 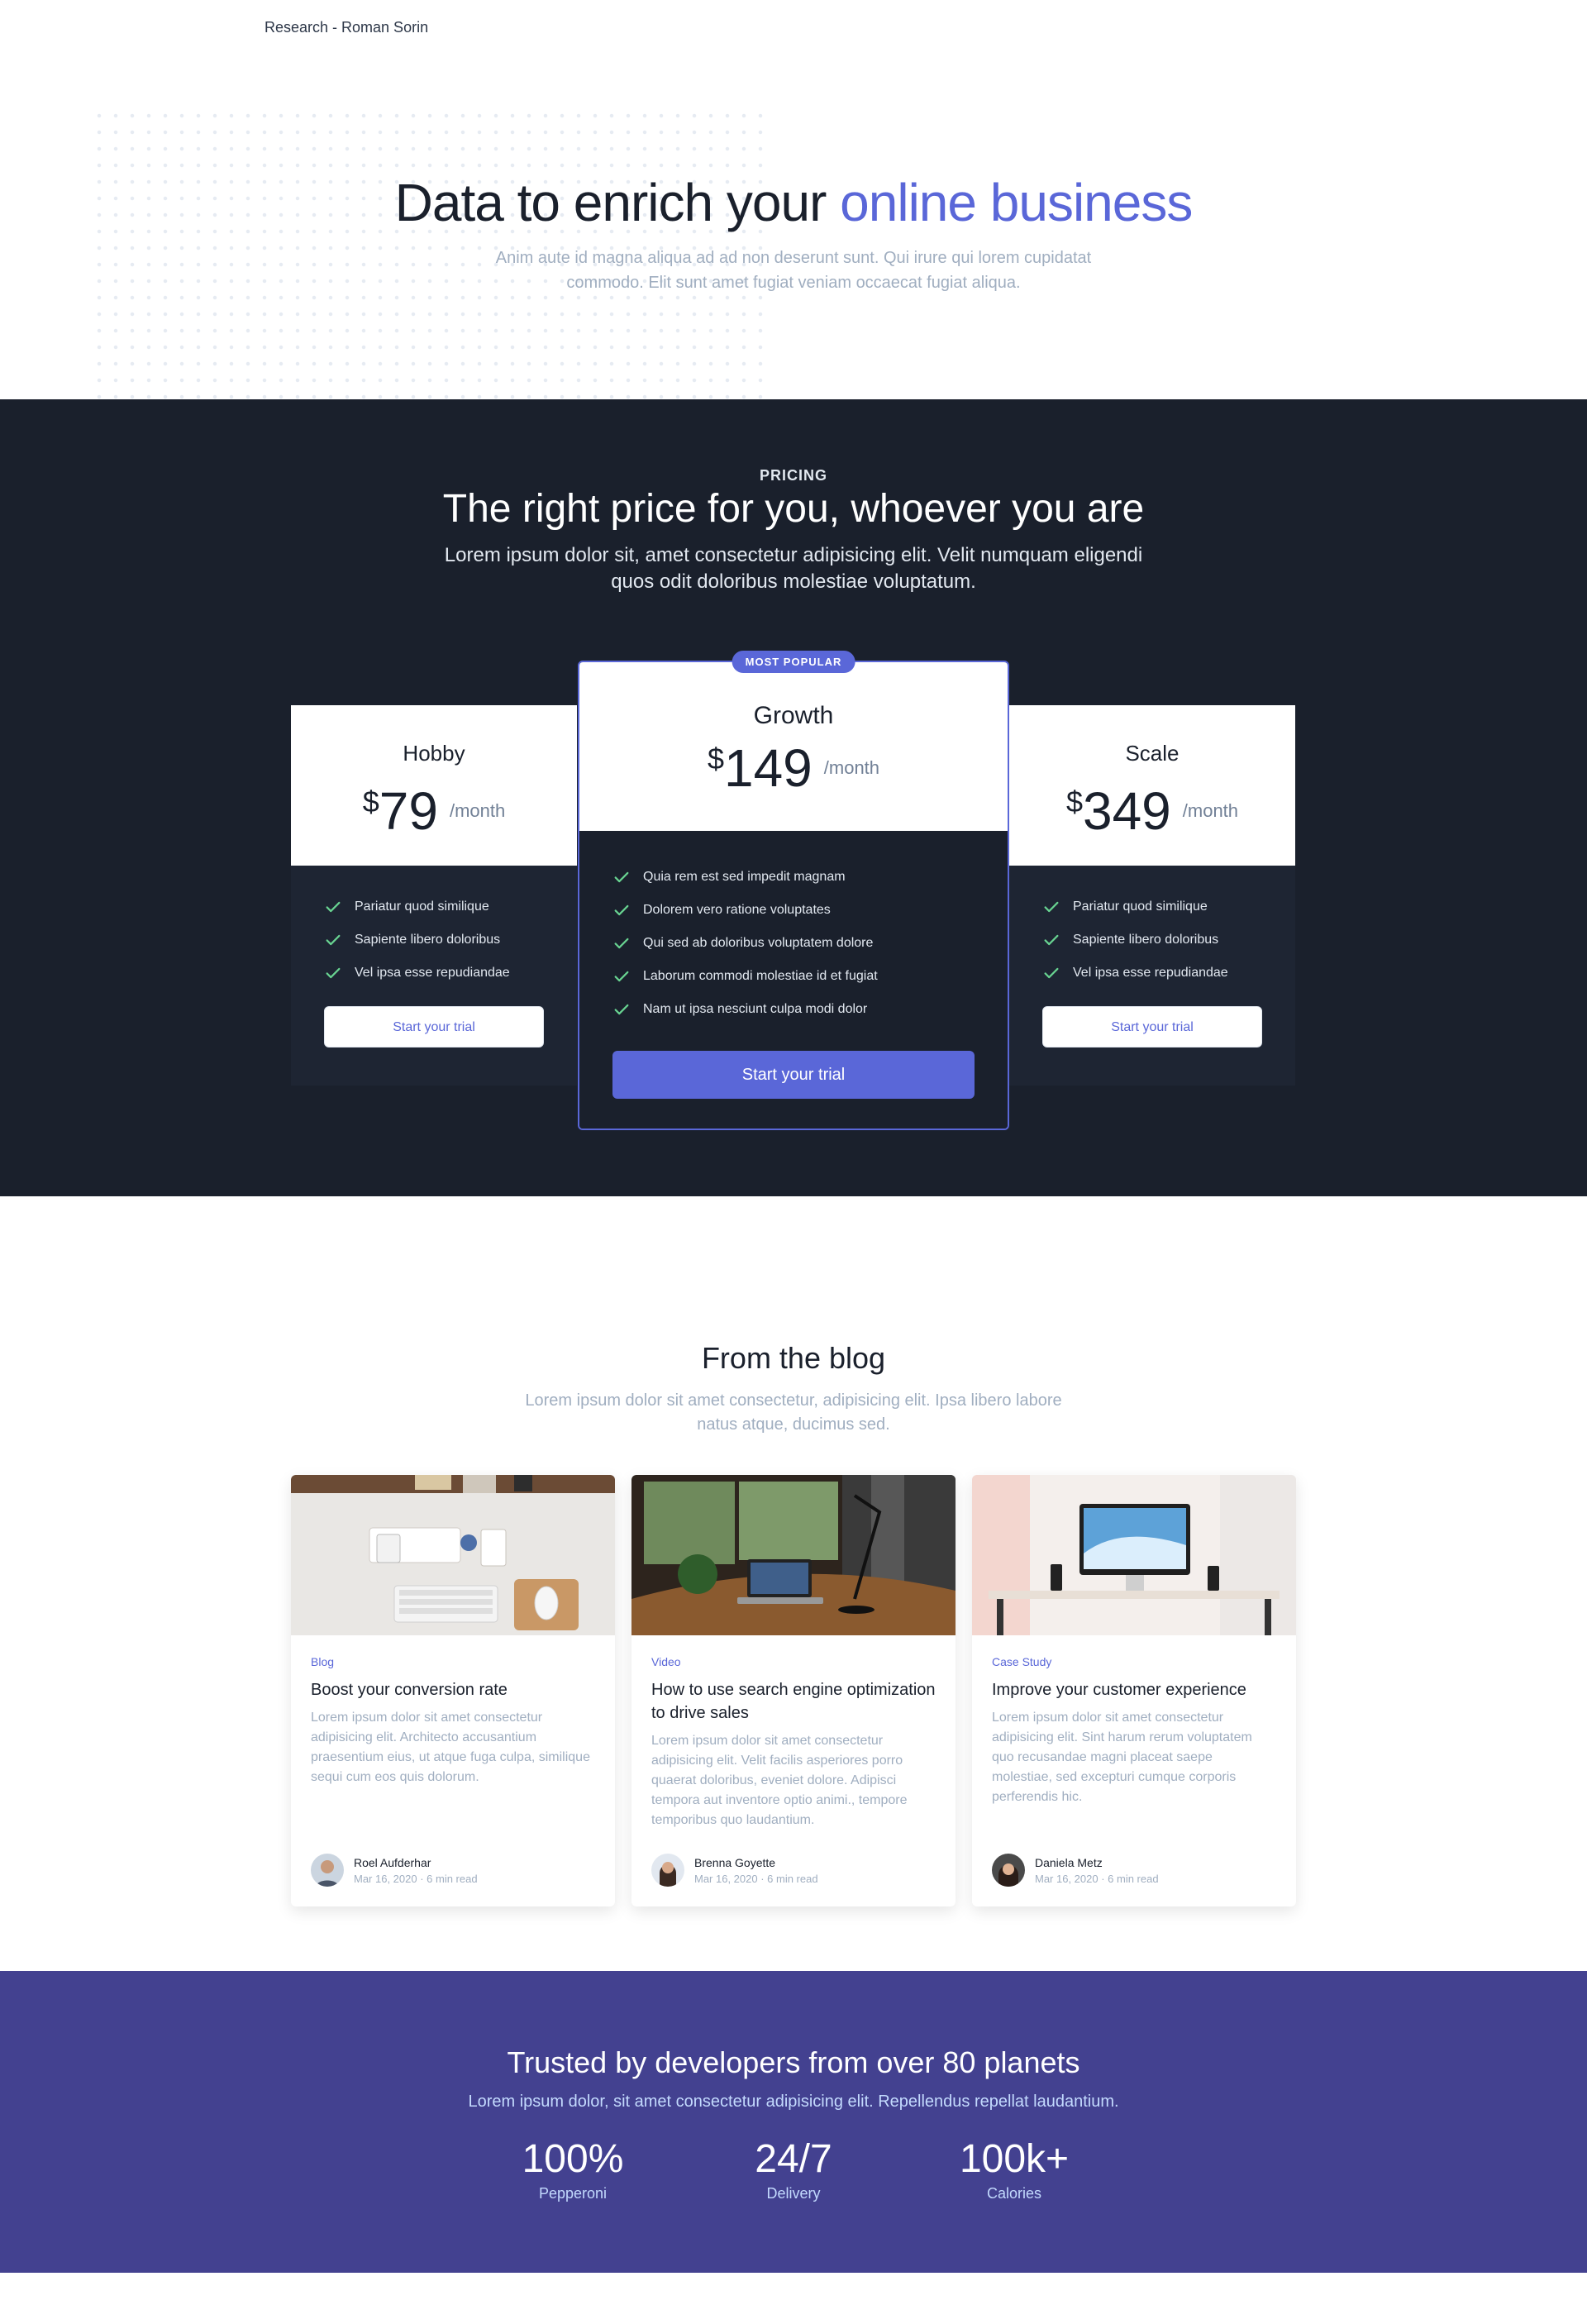 What do you see at coordinates (793, 2159) in the screenshot?
I see `stat-value: 24/7` at bounding box center [793, 2159].